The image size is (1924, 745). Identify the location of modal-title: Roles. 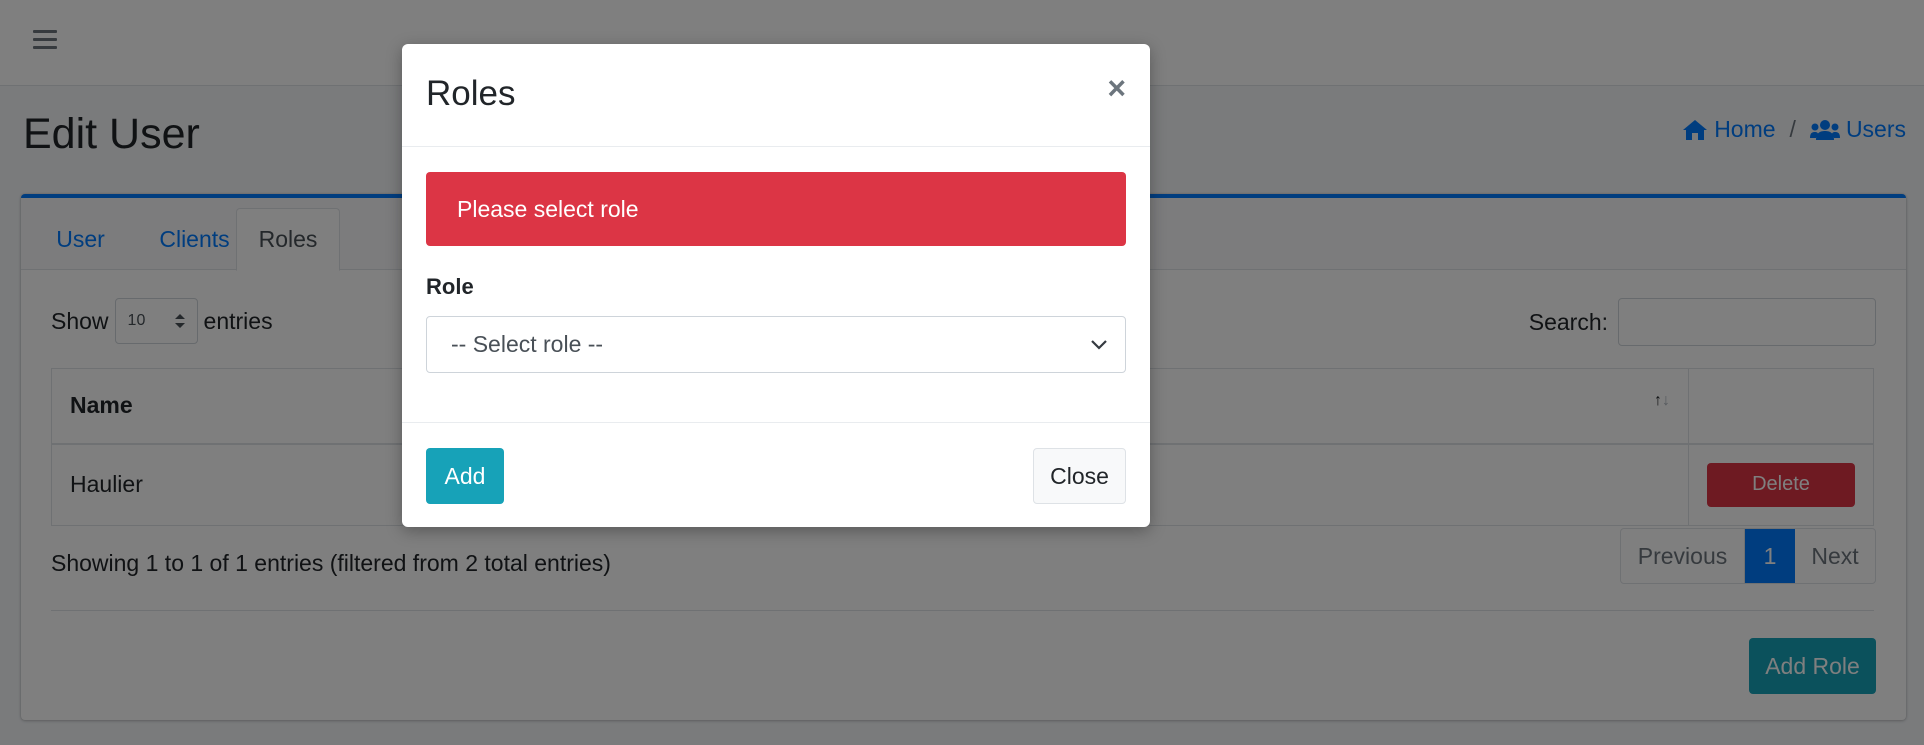
(471, 93).